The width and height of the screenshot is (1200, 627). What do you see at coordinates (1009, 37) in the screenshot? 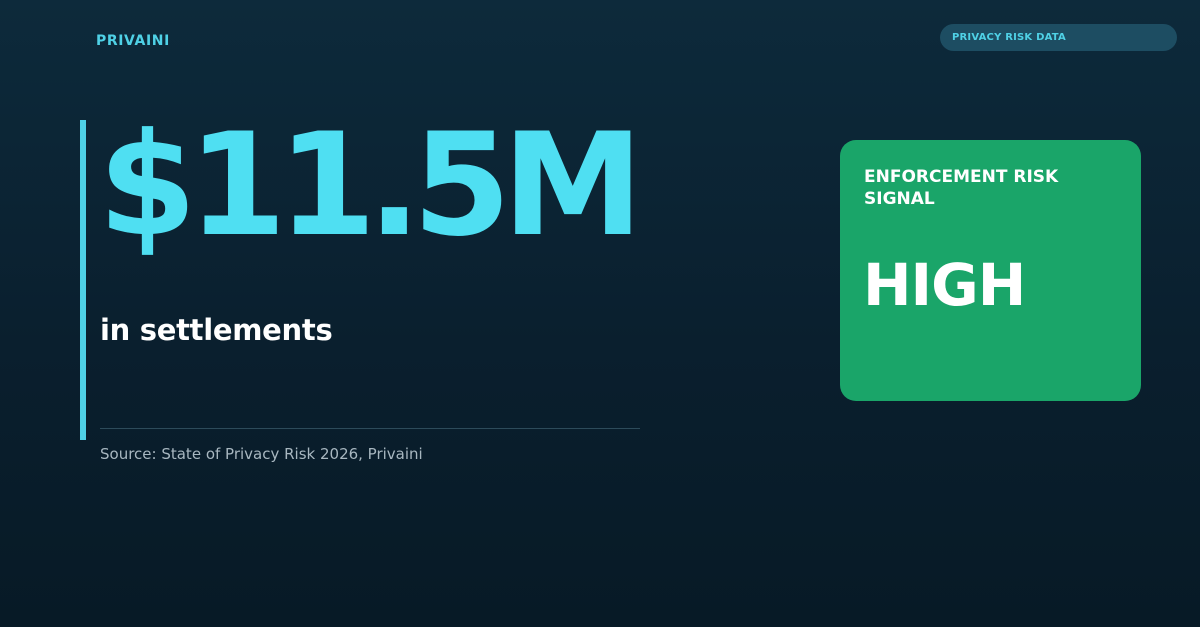
I see `category-tag-label: PRIVACY RISK DATA` at bounding box center [1009, 37].